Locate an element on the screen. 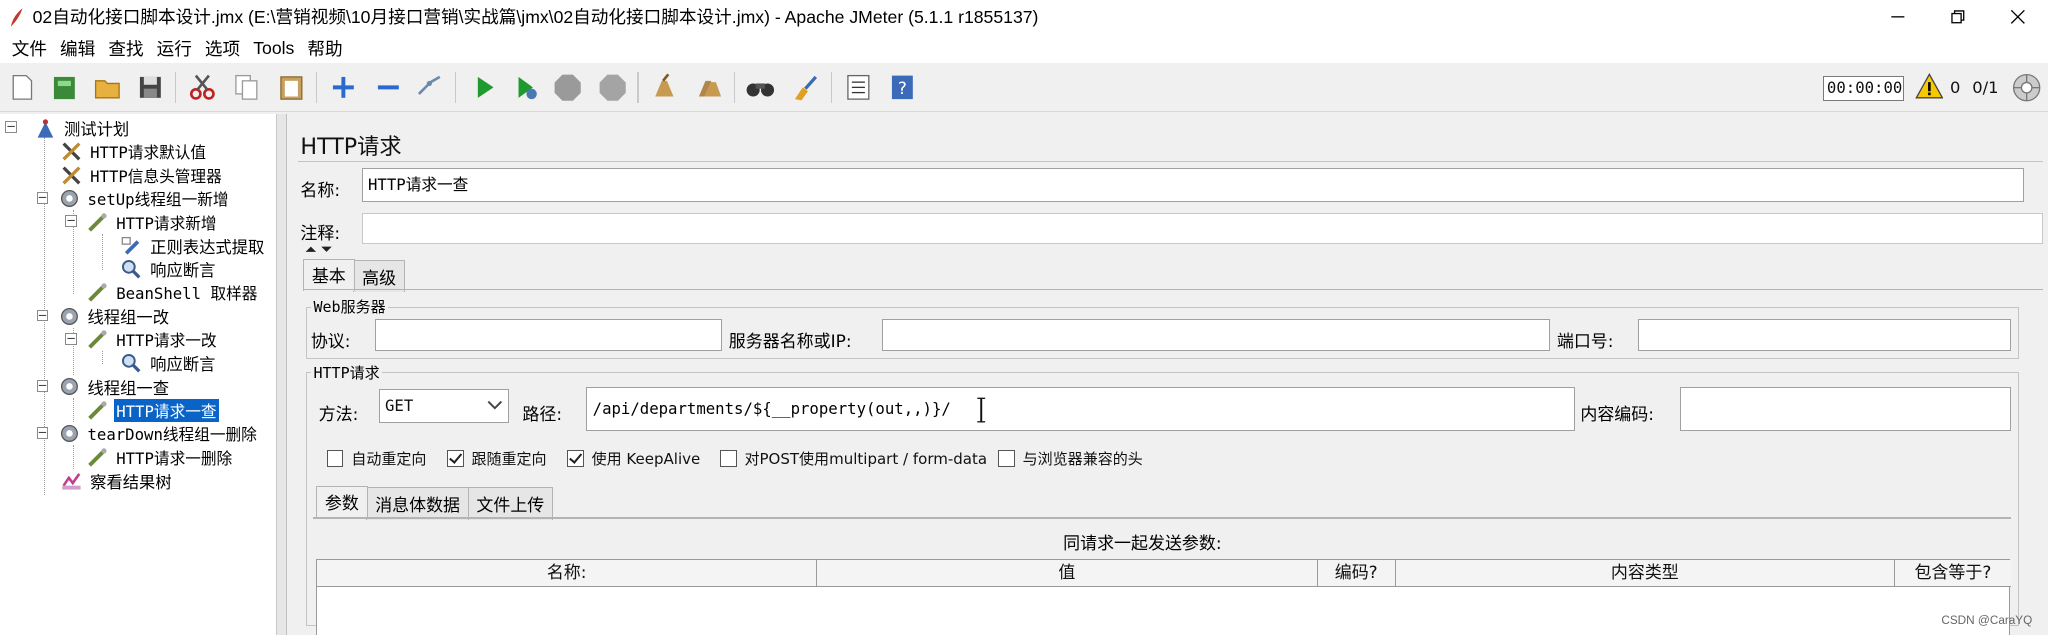  checkbox-box is located at coordinates (455, 458).